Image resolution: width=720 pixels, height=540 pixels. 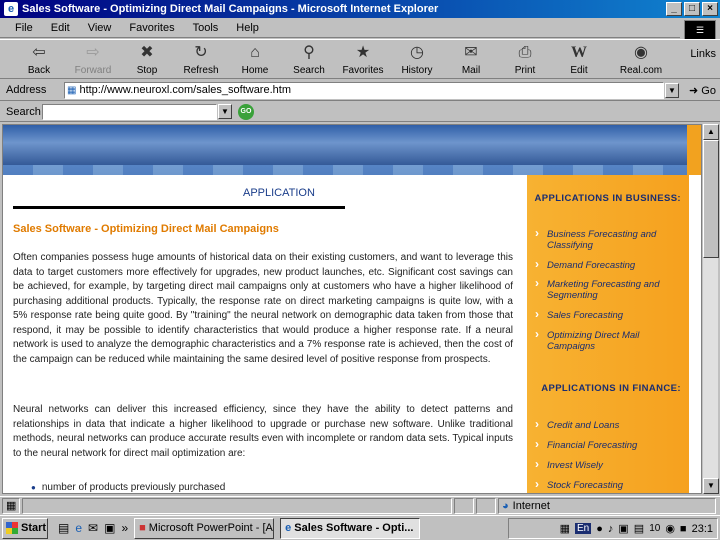 I want to click on search-button: ⚲ Search, so click(x=309, y=58).